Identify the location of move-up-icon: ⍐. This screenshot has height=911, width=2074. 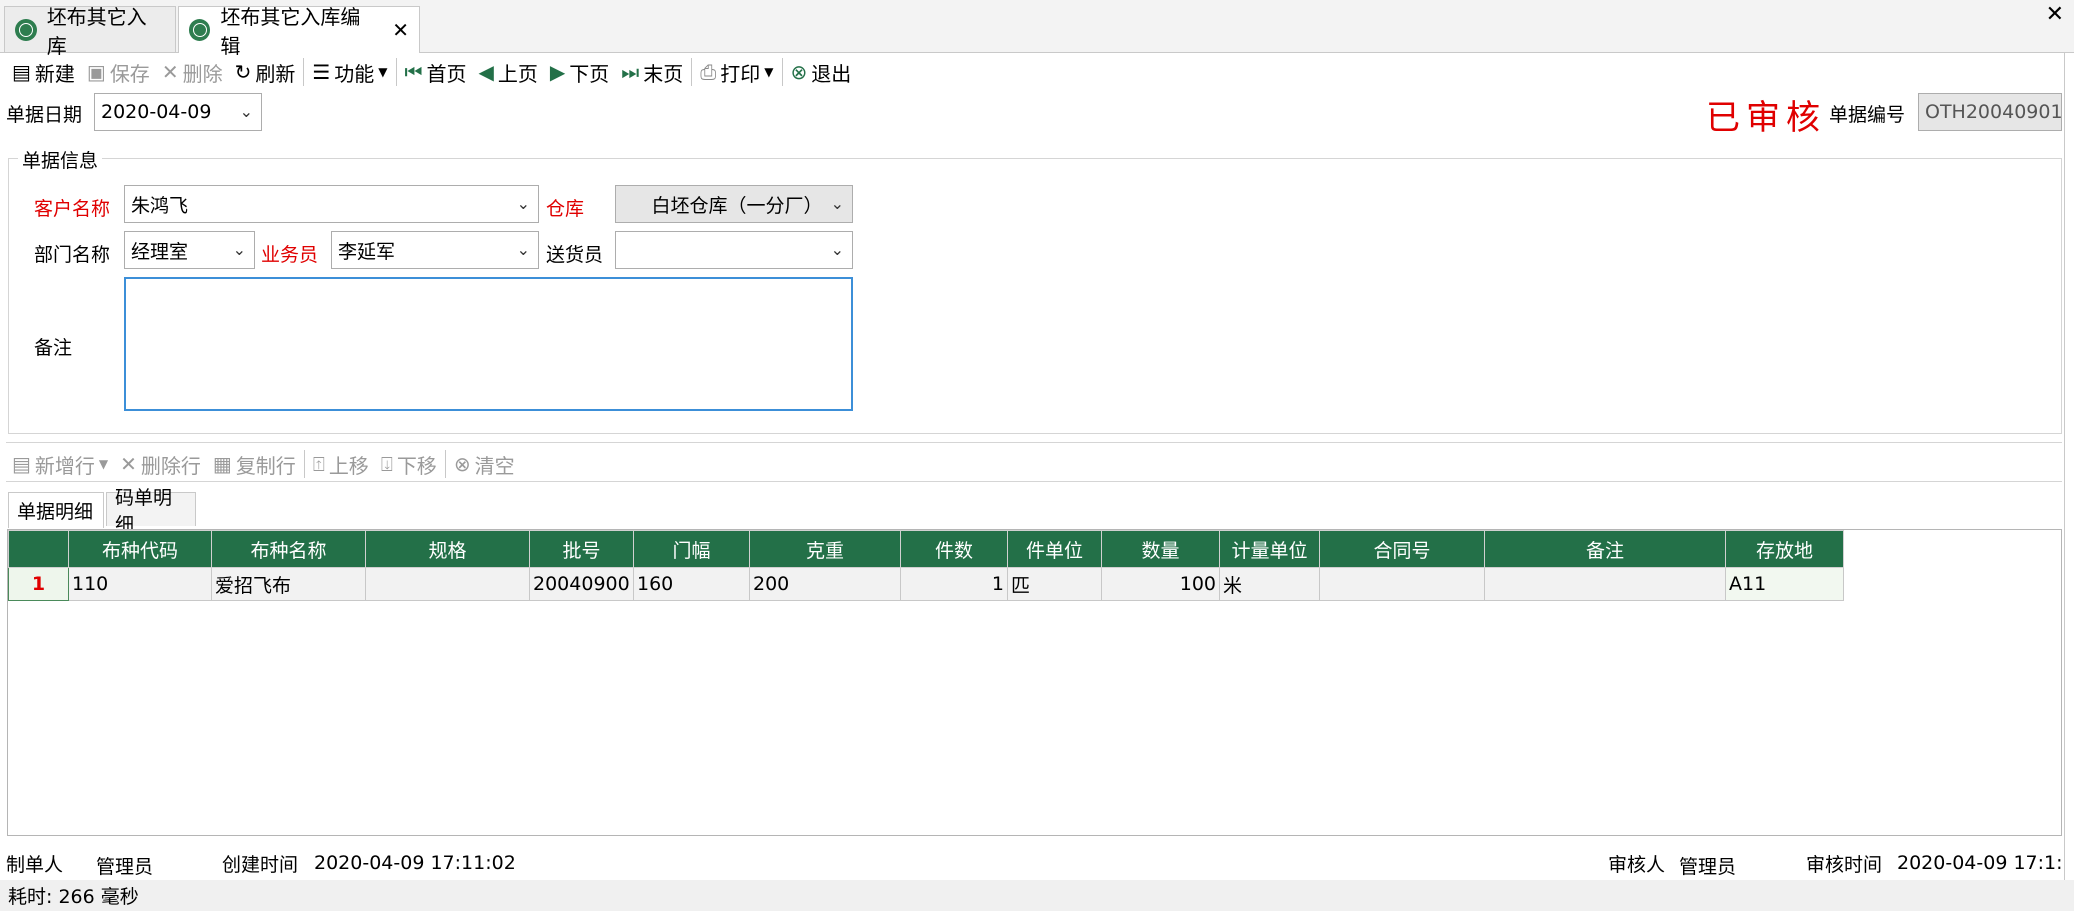
(318, 464).